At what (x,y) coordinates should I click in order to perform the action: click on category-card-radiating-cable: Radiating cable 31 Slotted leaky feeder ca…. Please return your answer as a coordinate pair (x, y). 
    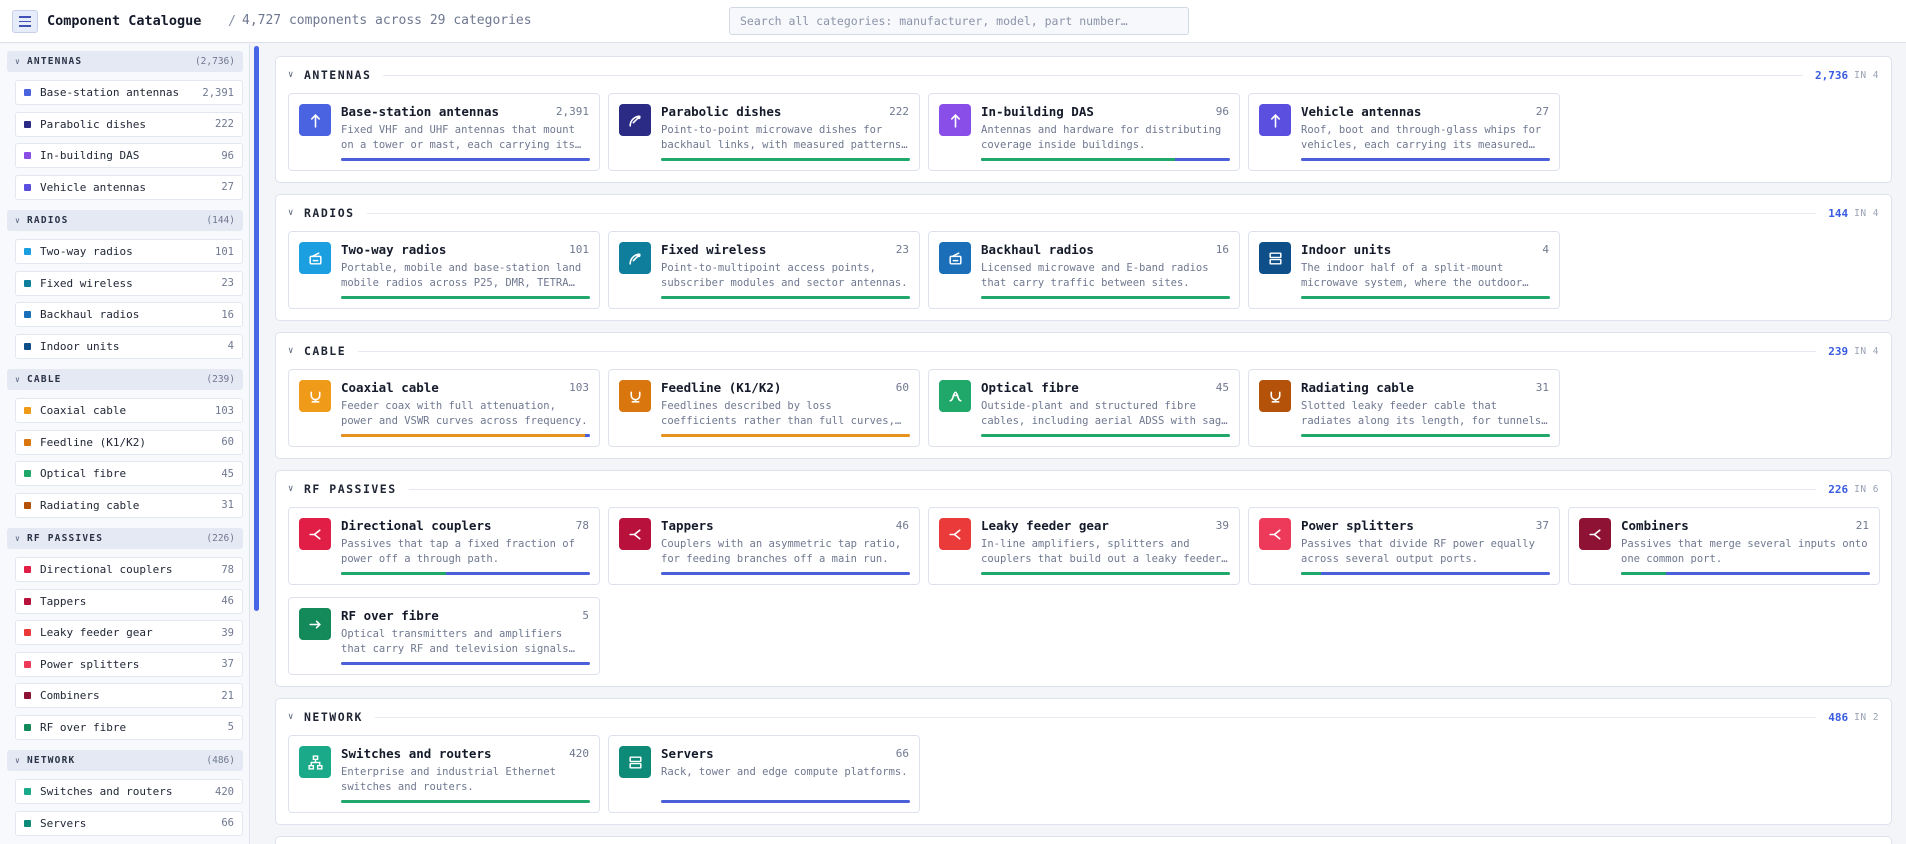
    Looking at the image, I should click on (1404, 408).